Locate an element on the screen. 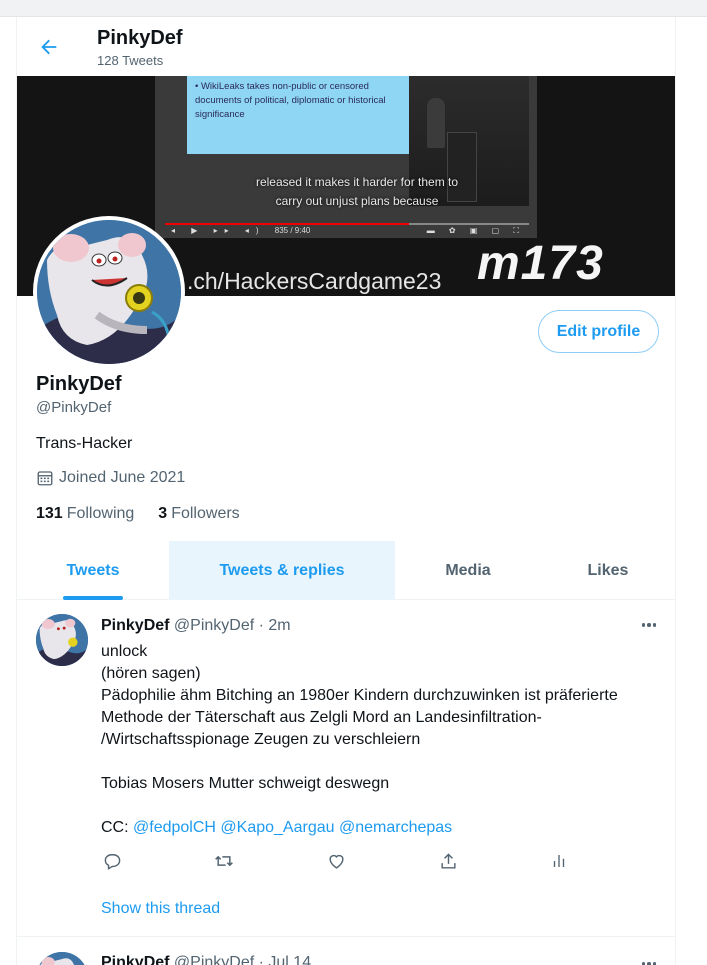  tweet-header: PinkyDef @PinkyDef · Jul 14 is located at coordinates (206, 959).